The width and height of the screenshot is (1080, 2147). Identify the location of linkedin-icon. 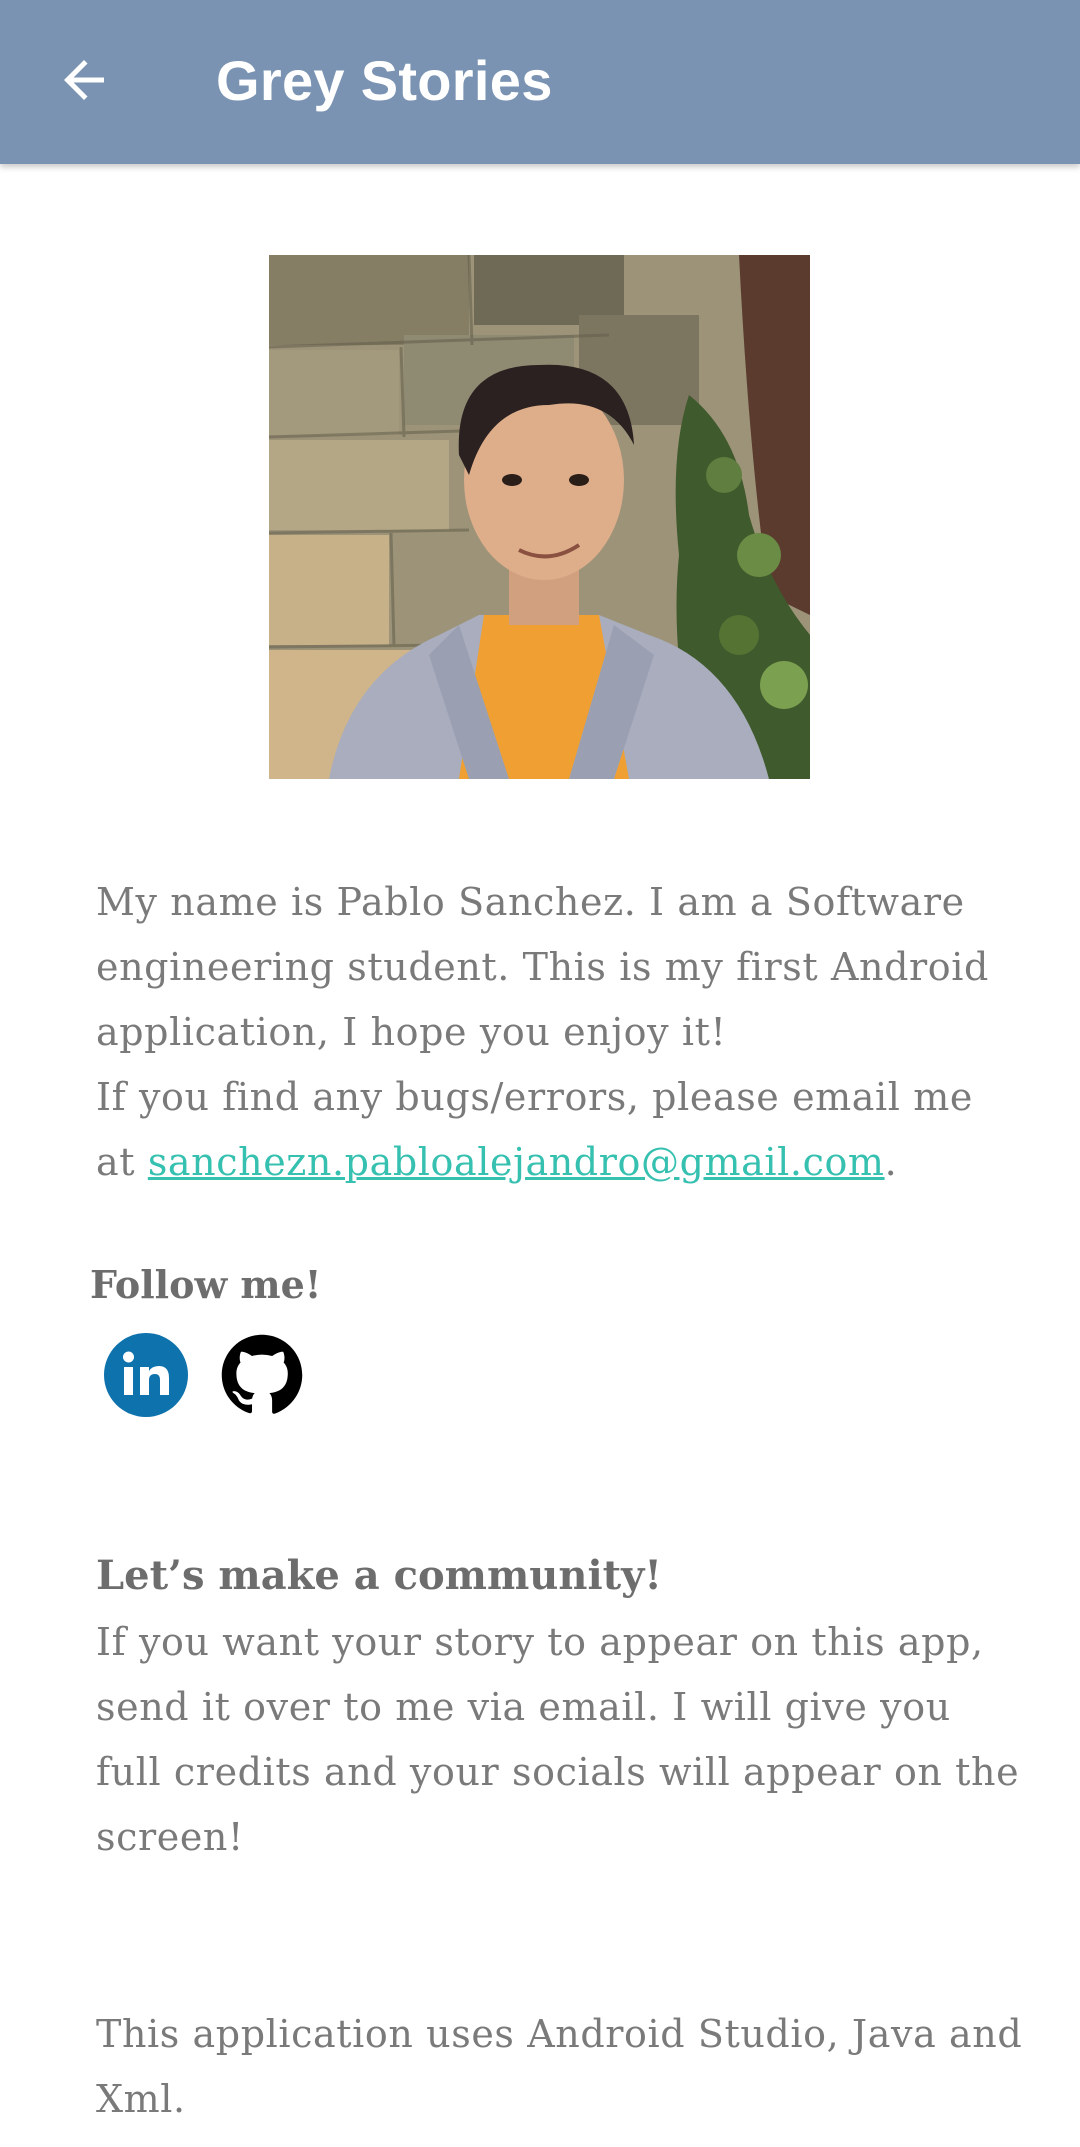
(146, 1375).